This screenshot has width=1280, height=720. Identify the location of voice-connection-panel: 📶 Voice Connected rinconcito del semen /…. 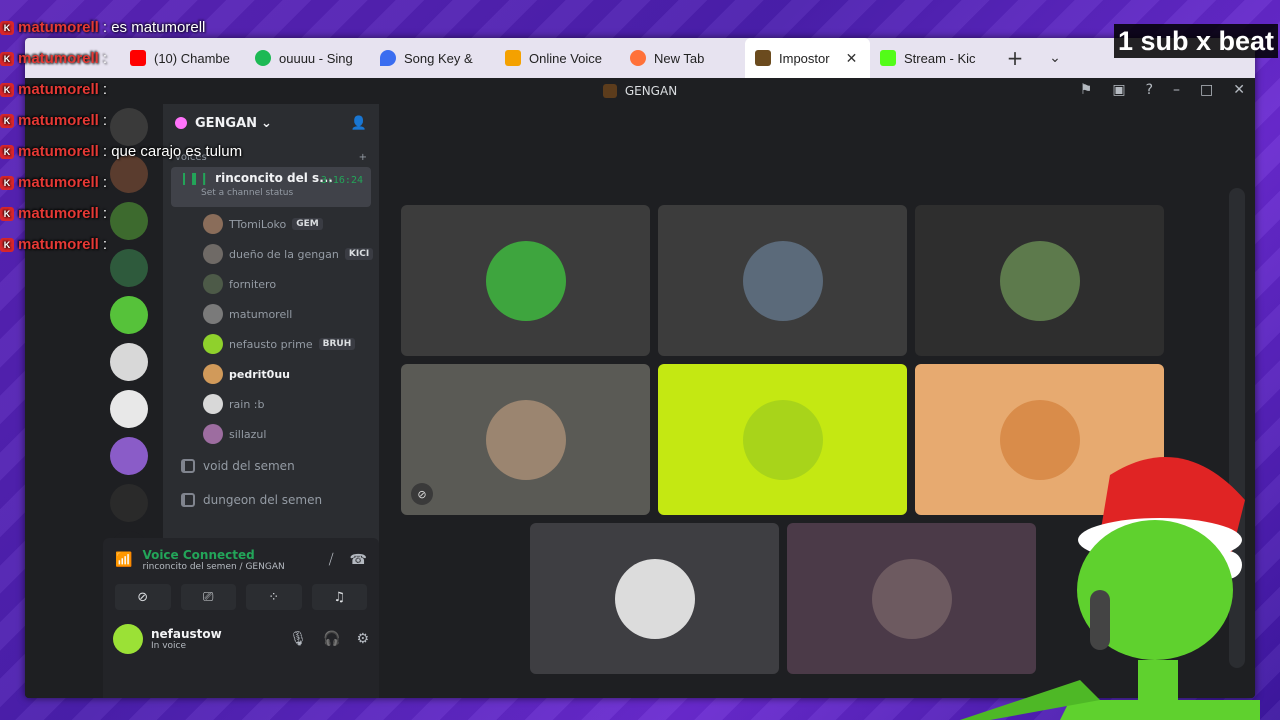
(241, 618).